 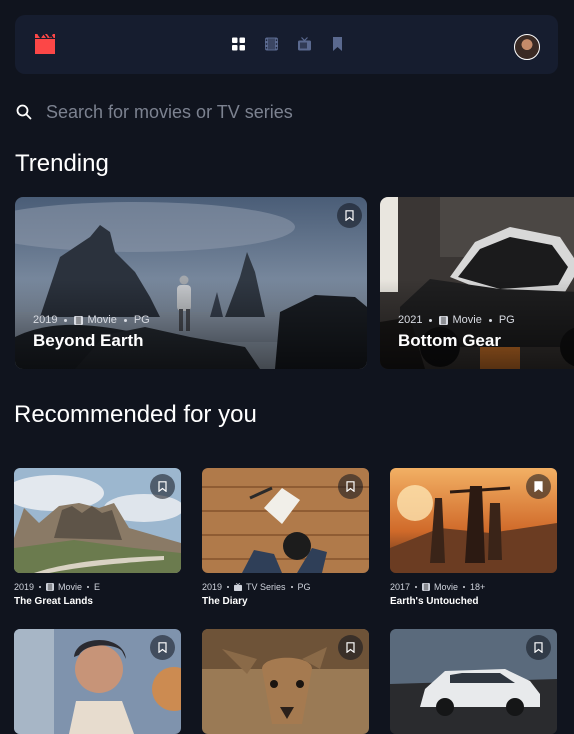 I want to click on card-title: Bottom Gear, so click(x=449, y=341).